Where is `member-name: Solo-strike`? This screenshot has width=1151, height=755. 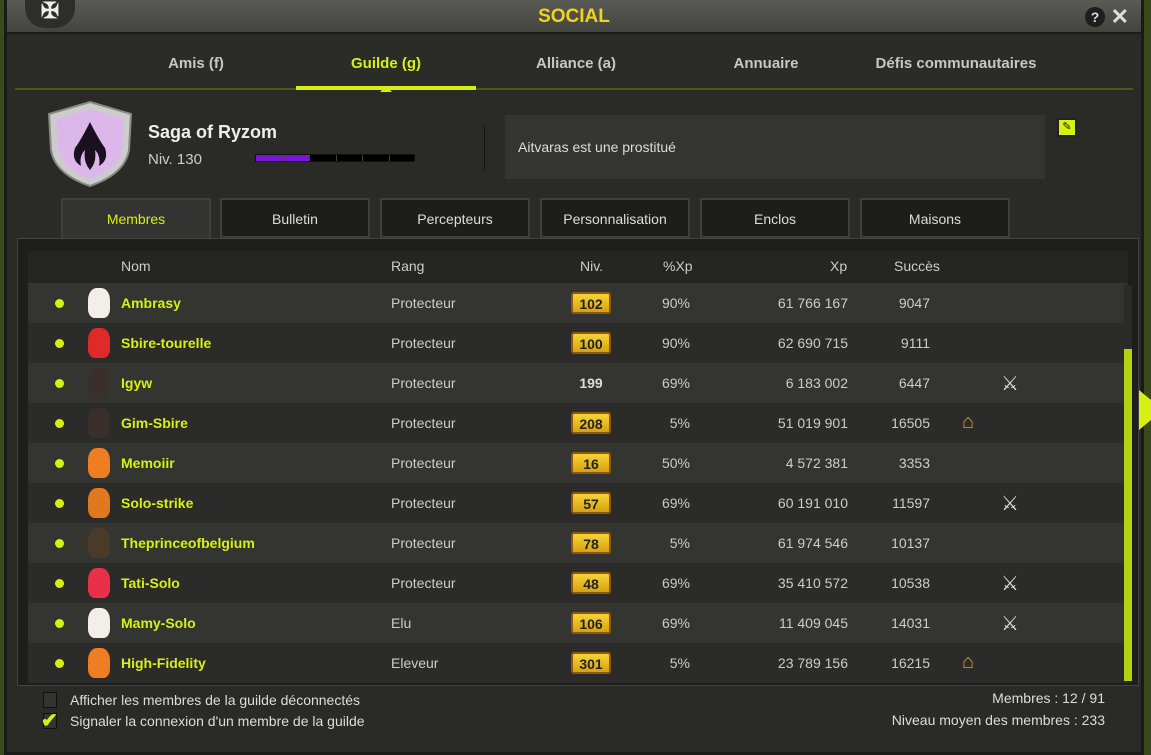 member-name: Solo-strike is located at coordinates (157, 503).